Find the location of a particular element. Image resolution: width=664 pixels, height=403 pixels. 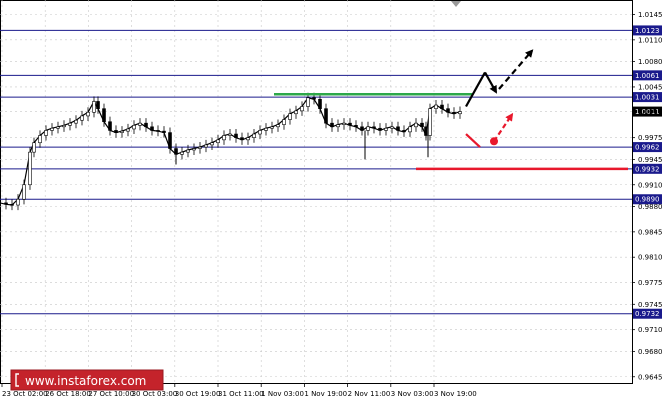

x-tick-label: 2 Nov 11:00 is located at coordinates (369, 394).